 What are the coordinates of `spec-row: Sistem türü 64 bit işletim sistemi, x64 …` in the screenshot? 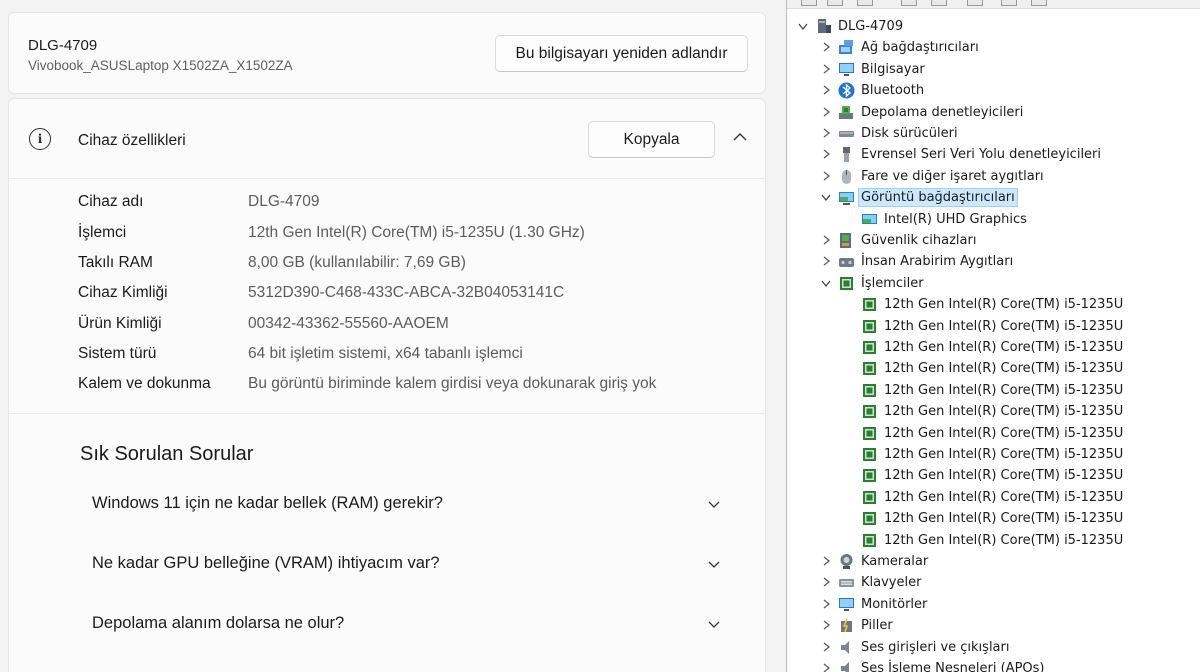 It's located at (387, 355).